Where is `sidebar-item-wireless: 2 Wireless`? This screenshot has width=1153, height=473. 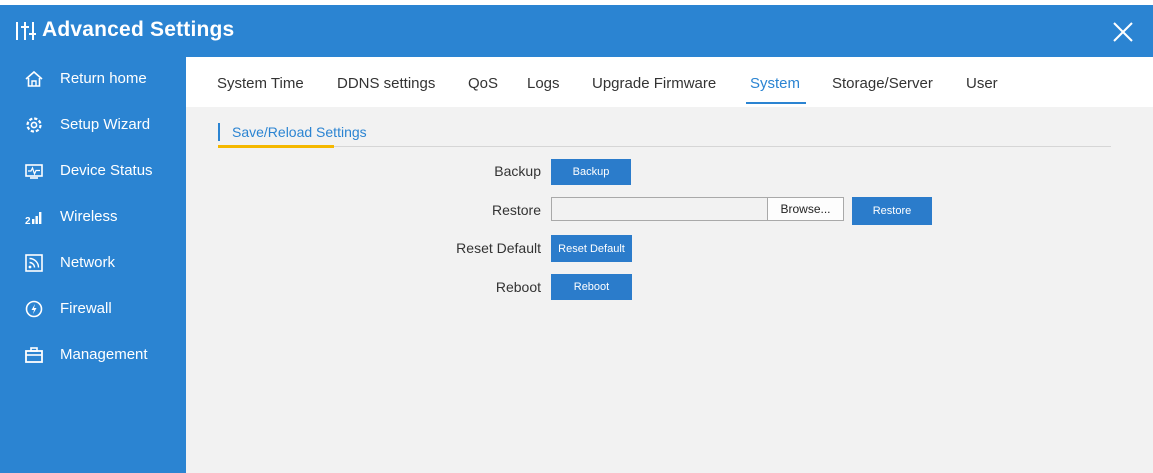 sidebar-item-wireless: 2 Wireless is located at coordinates (93, 217).